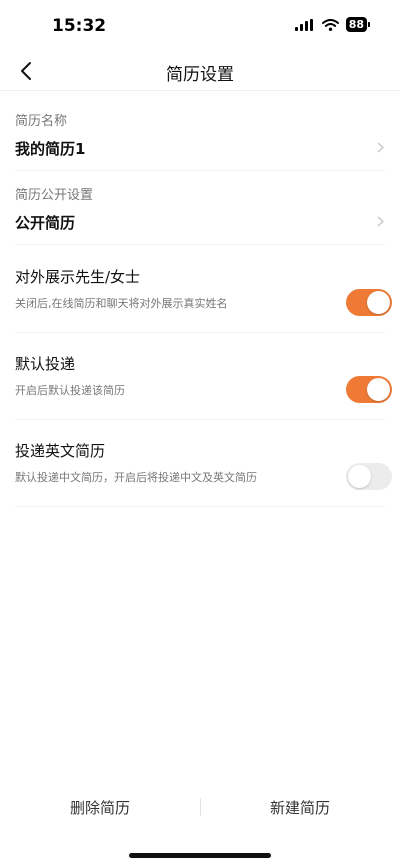  What do you see at coordinates (303, 24) in the screenshot?
I see `signal-icon` at bounding box center [303, 24].